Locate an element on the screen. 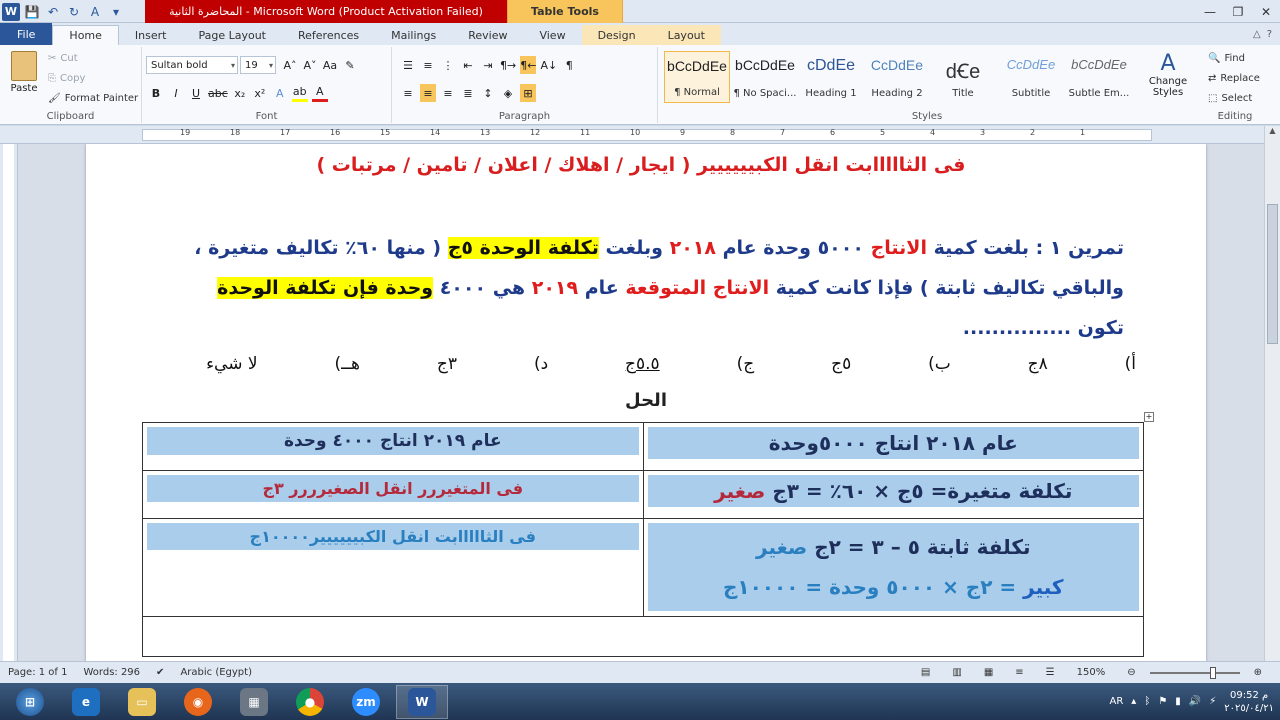  grow-font-icon: A˄ is located at coordinates (290, 65).